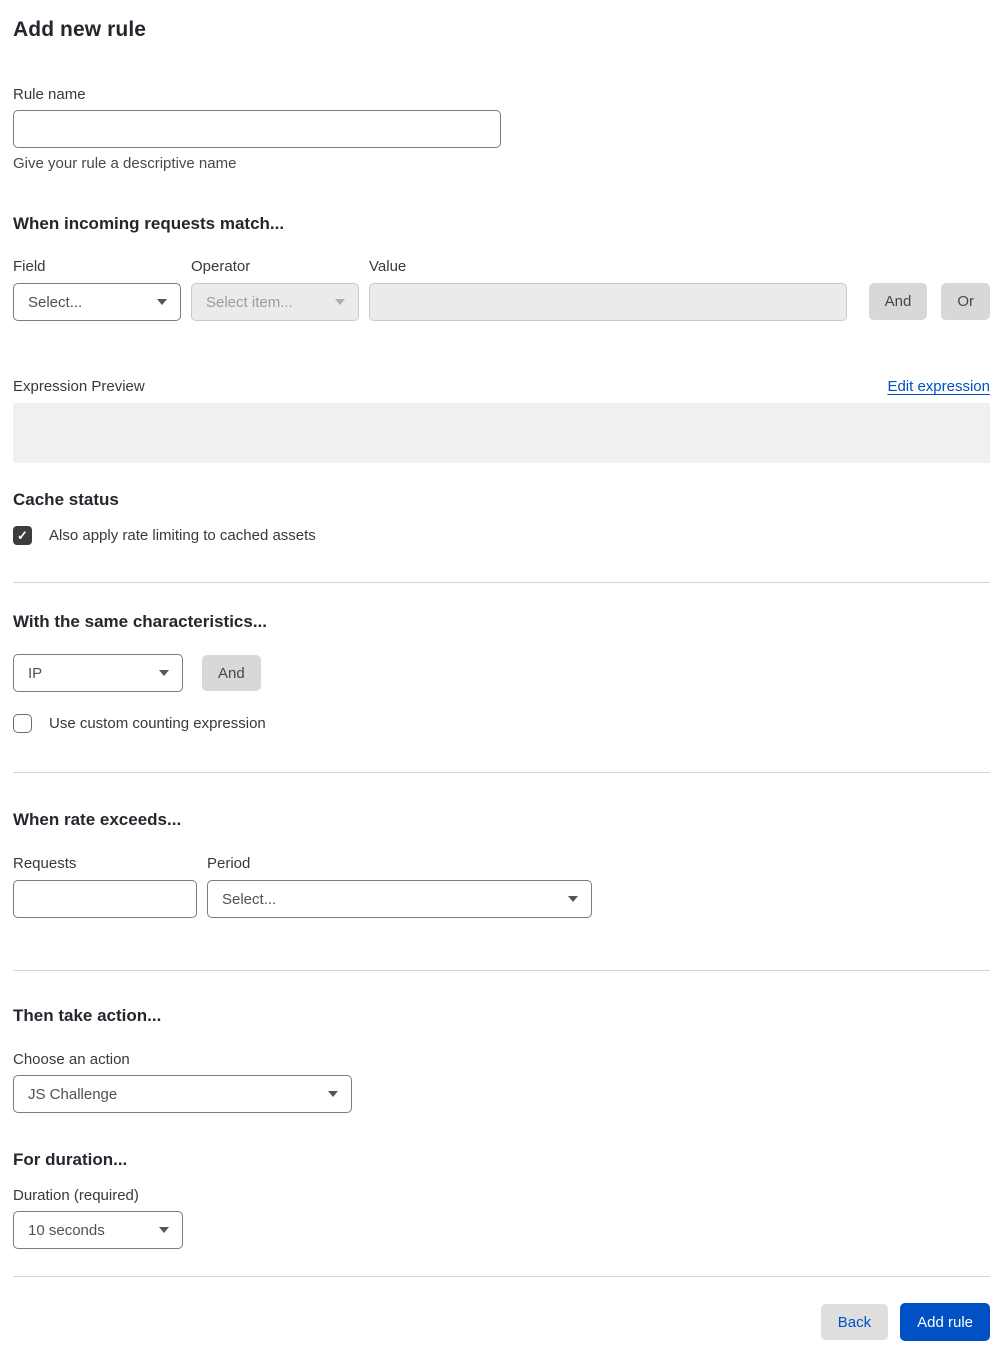 The height and width of the screenshot is (1355, 1002). What do you see at coordinates (257, 129) in the screenshot?
I see `rule-name-input` at bounding box center [257, 129].